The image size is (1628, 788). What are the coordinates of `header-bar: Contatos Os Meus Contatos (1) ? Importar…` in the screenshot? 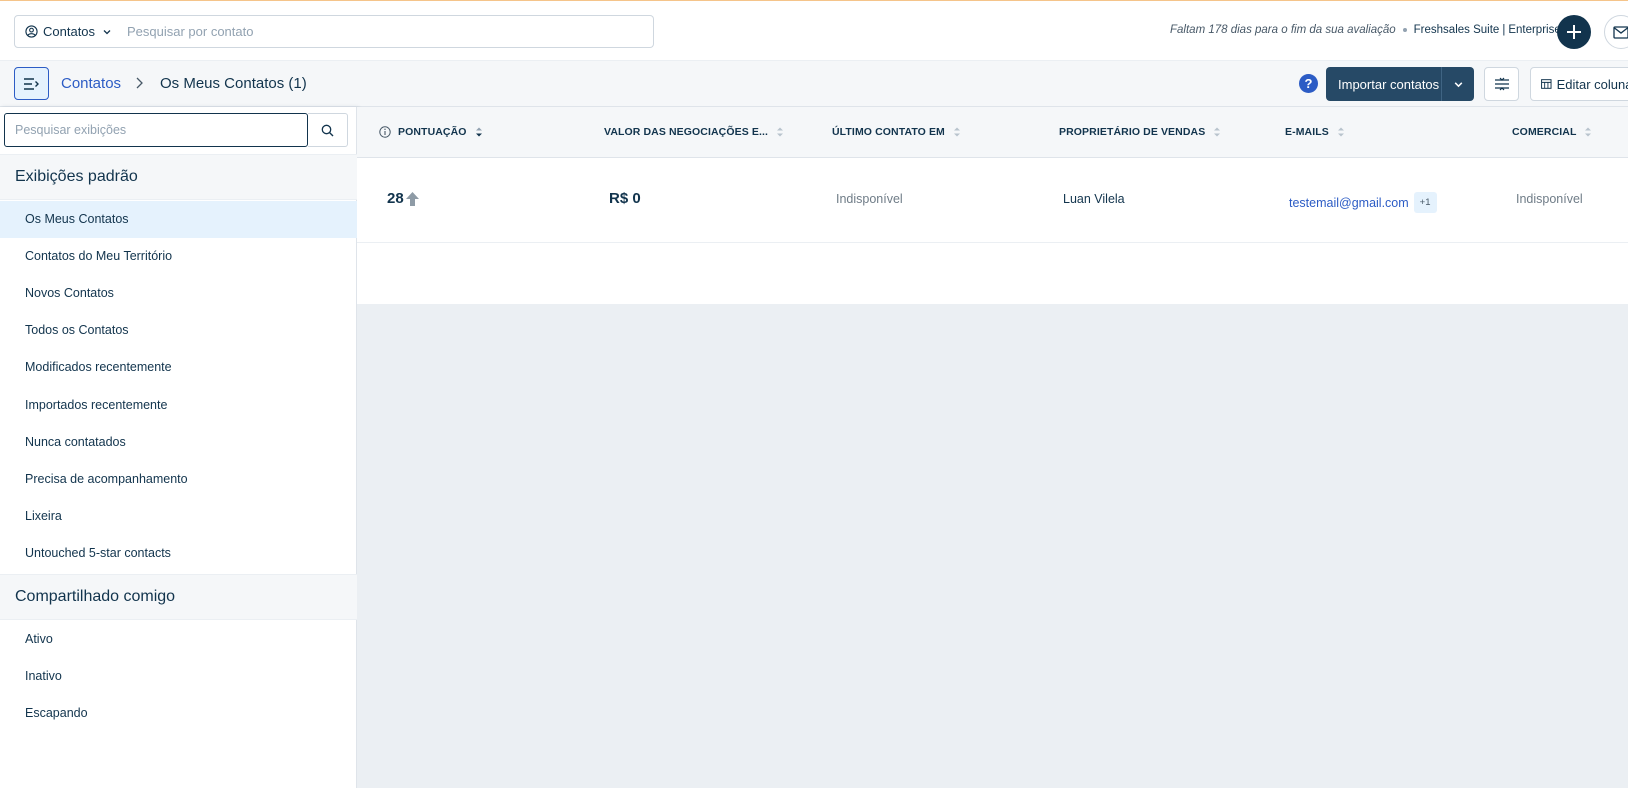 It's located at (814, 83).